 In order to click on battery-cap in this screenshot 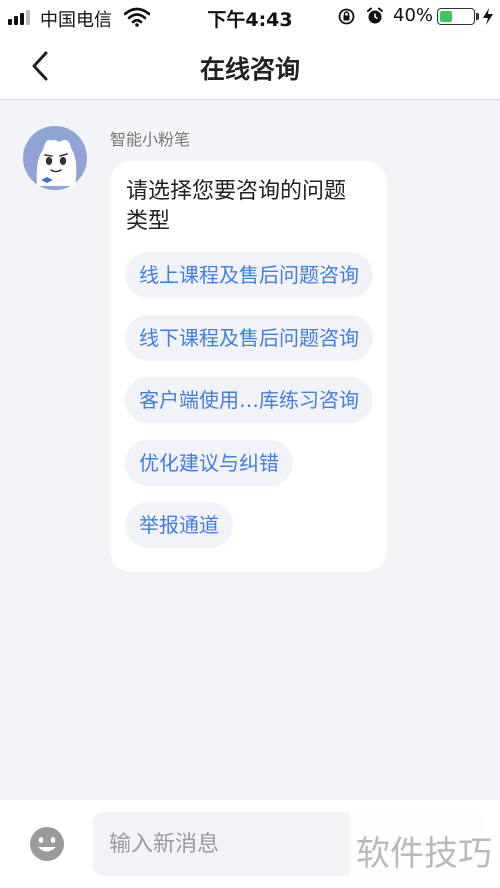, I will do `click(477, 16)`.